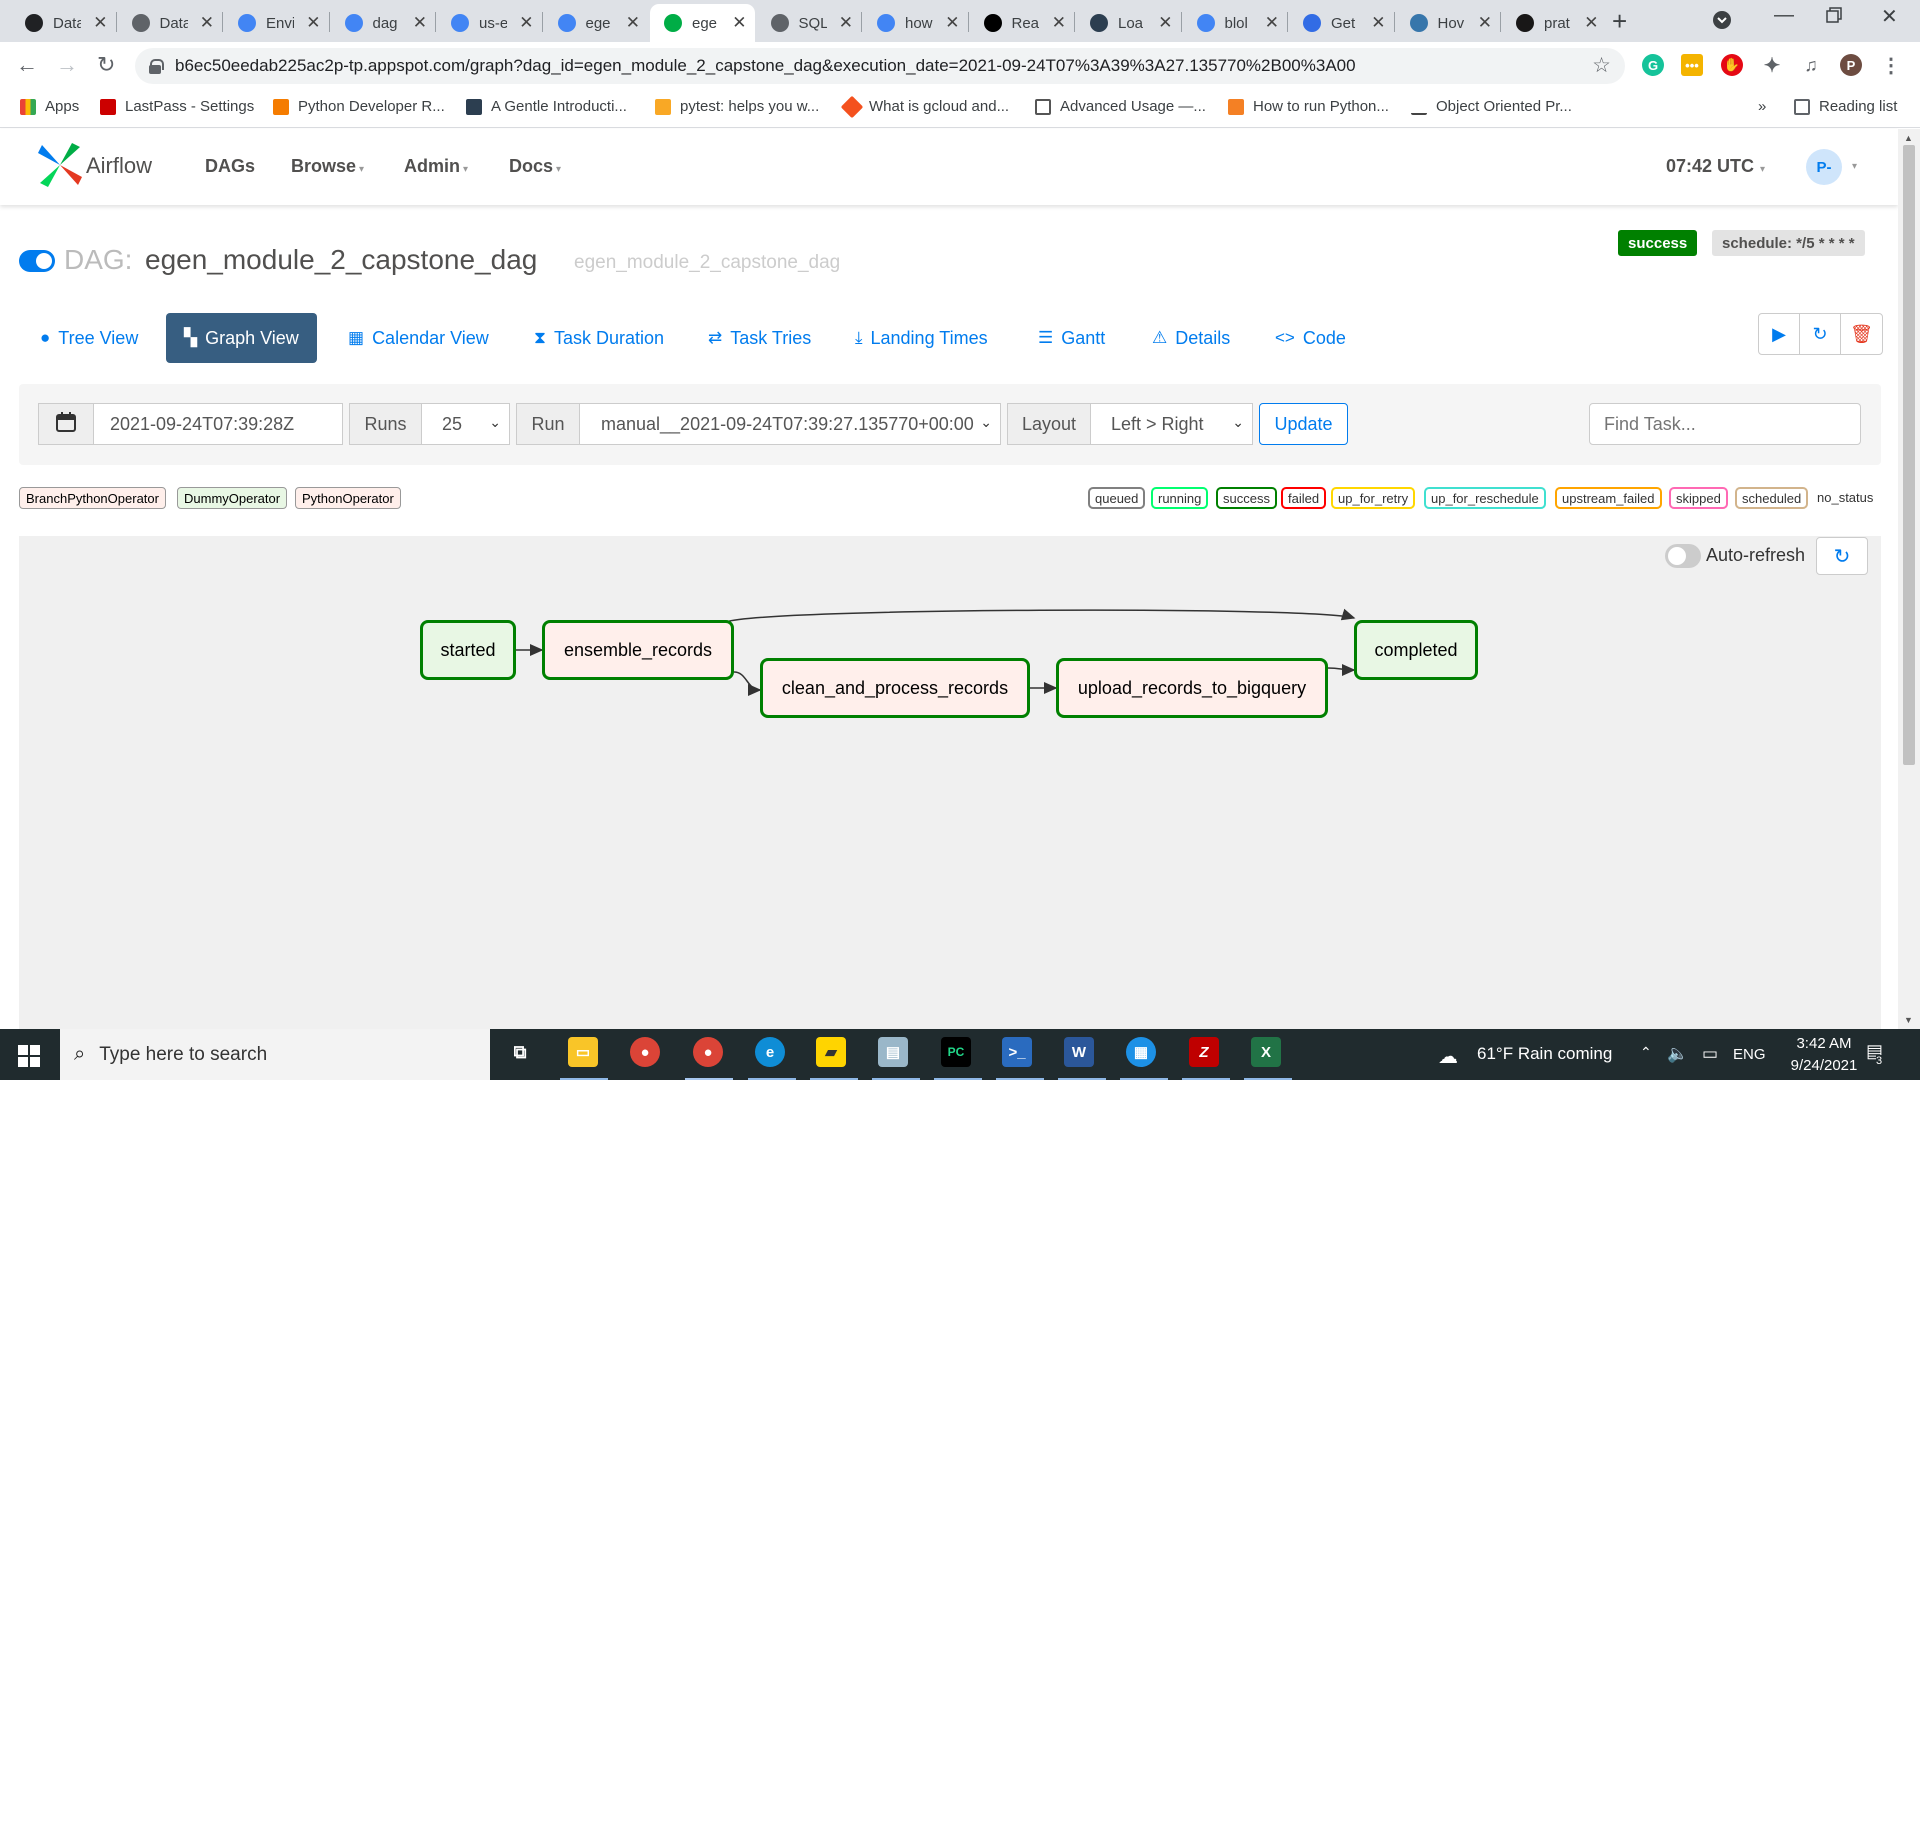  I want to click on adblock-icon: ✋, so click(1732, 65).